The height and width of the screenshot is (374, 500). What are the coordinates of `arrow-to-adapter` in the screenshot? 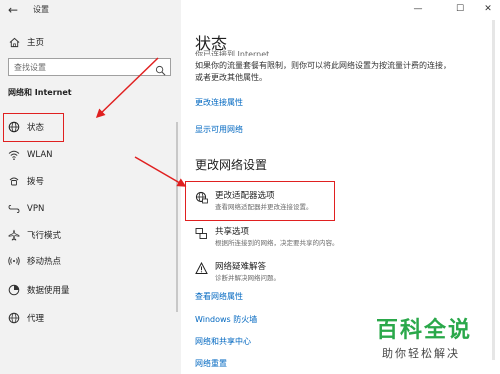 It's located at (160, 171).